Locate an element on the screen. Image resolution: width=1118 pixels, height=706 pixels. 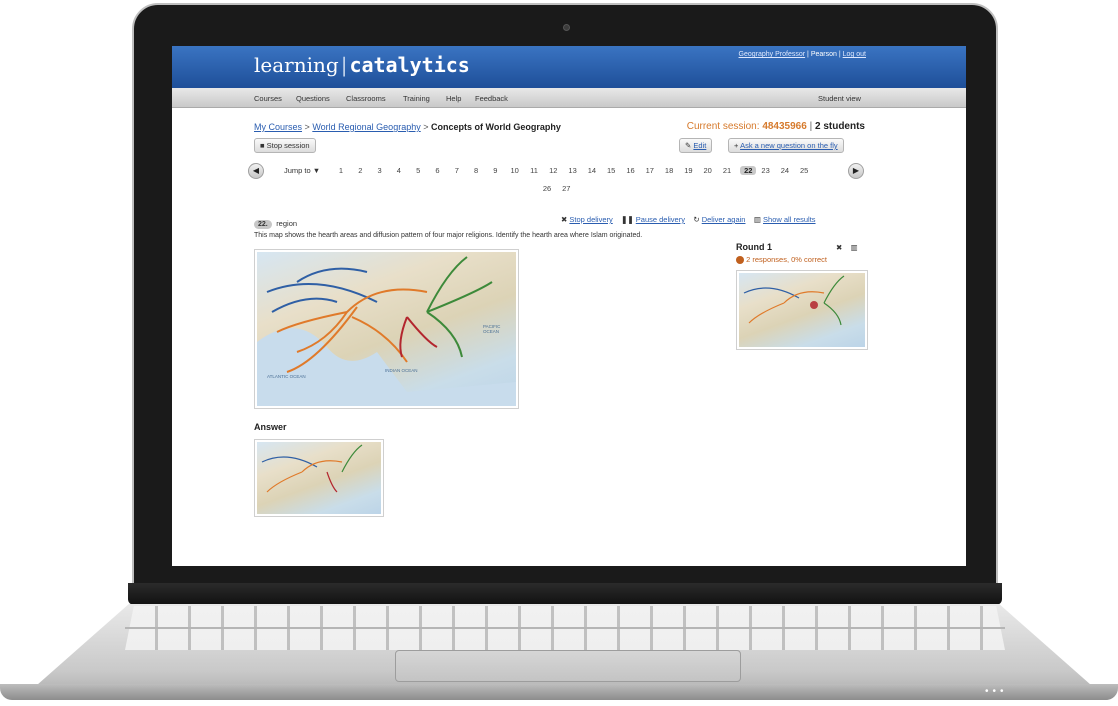
next-question-button: ▶ is located at coordinates (856, 171).